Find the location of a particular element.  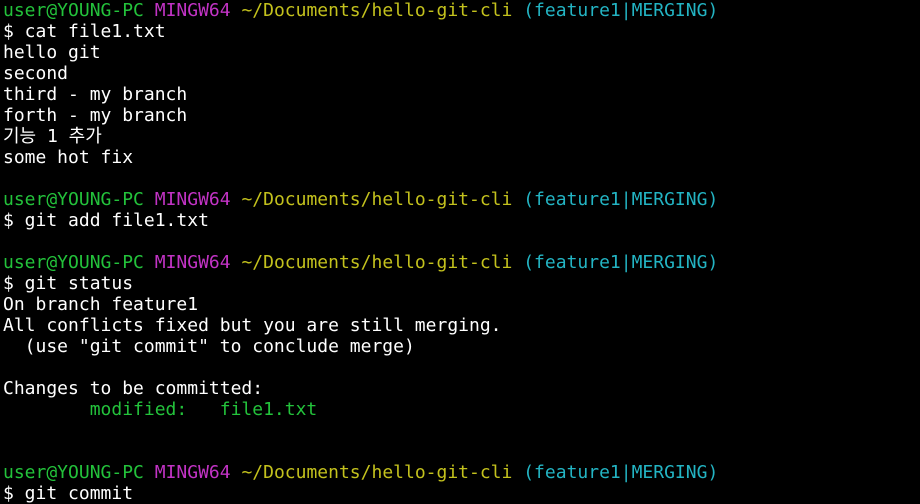

output-line: $ cat file1.txt is located at coordinates (461, 31).